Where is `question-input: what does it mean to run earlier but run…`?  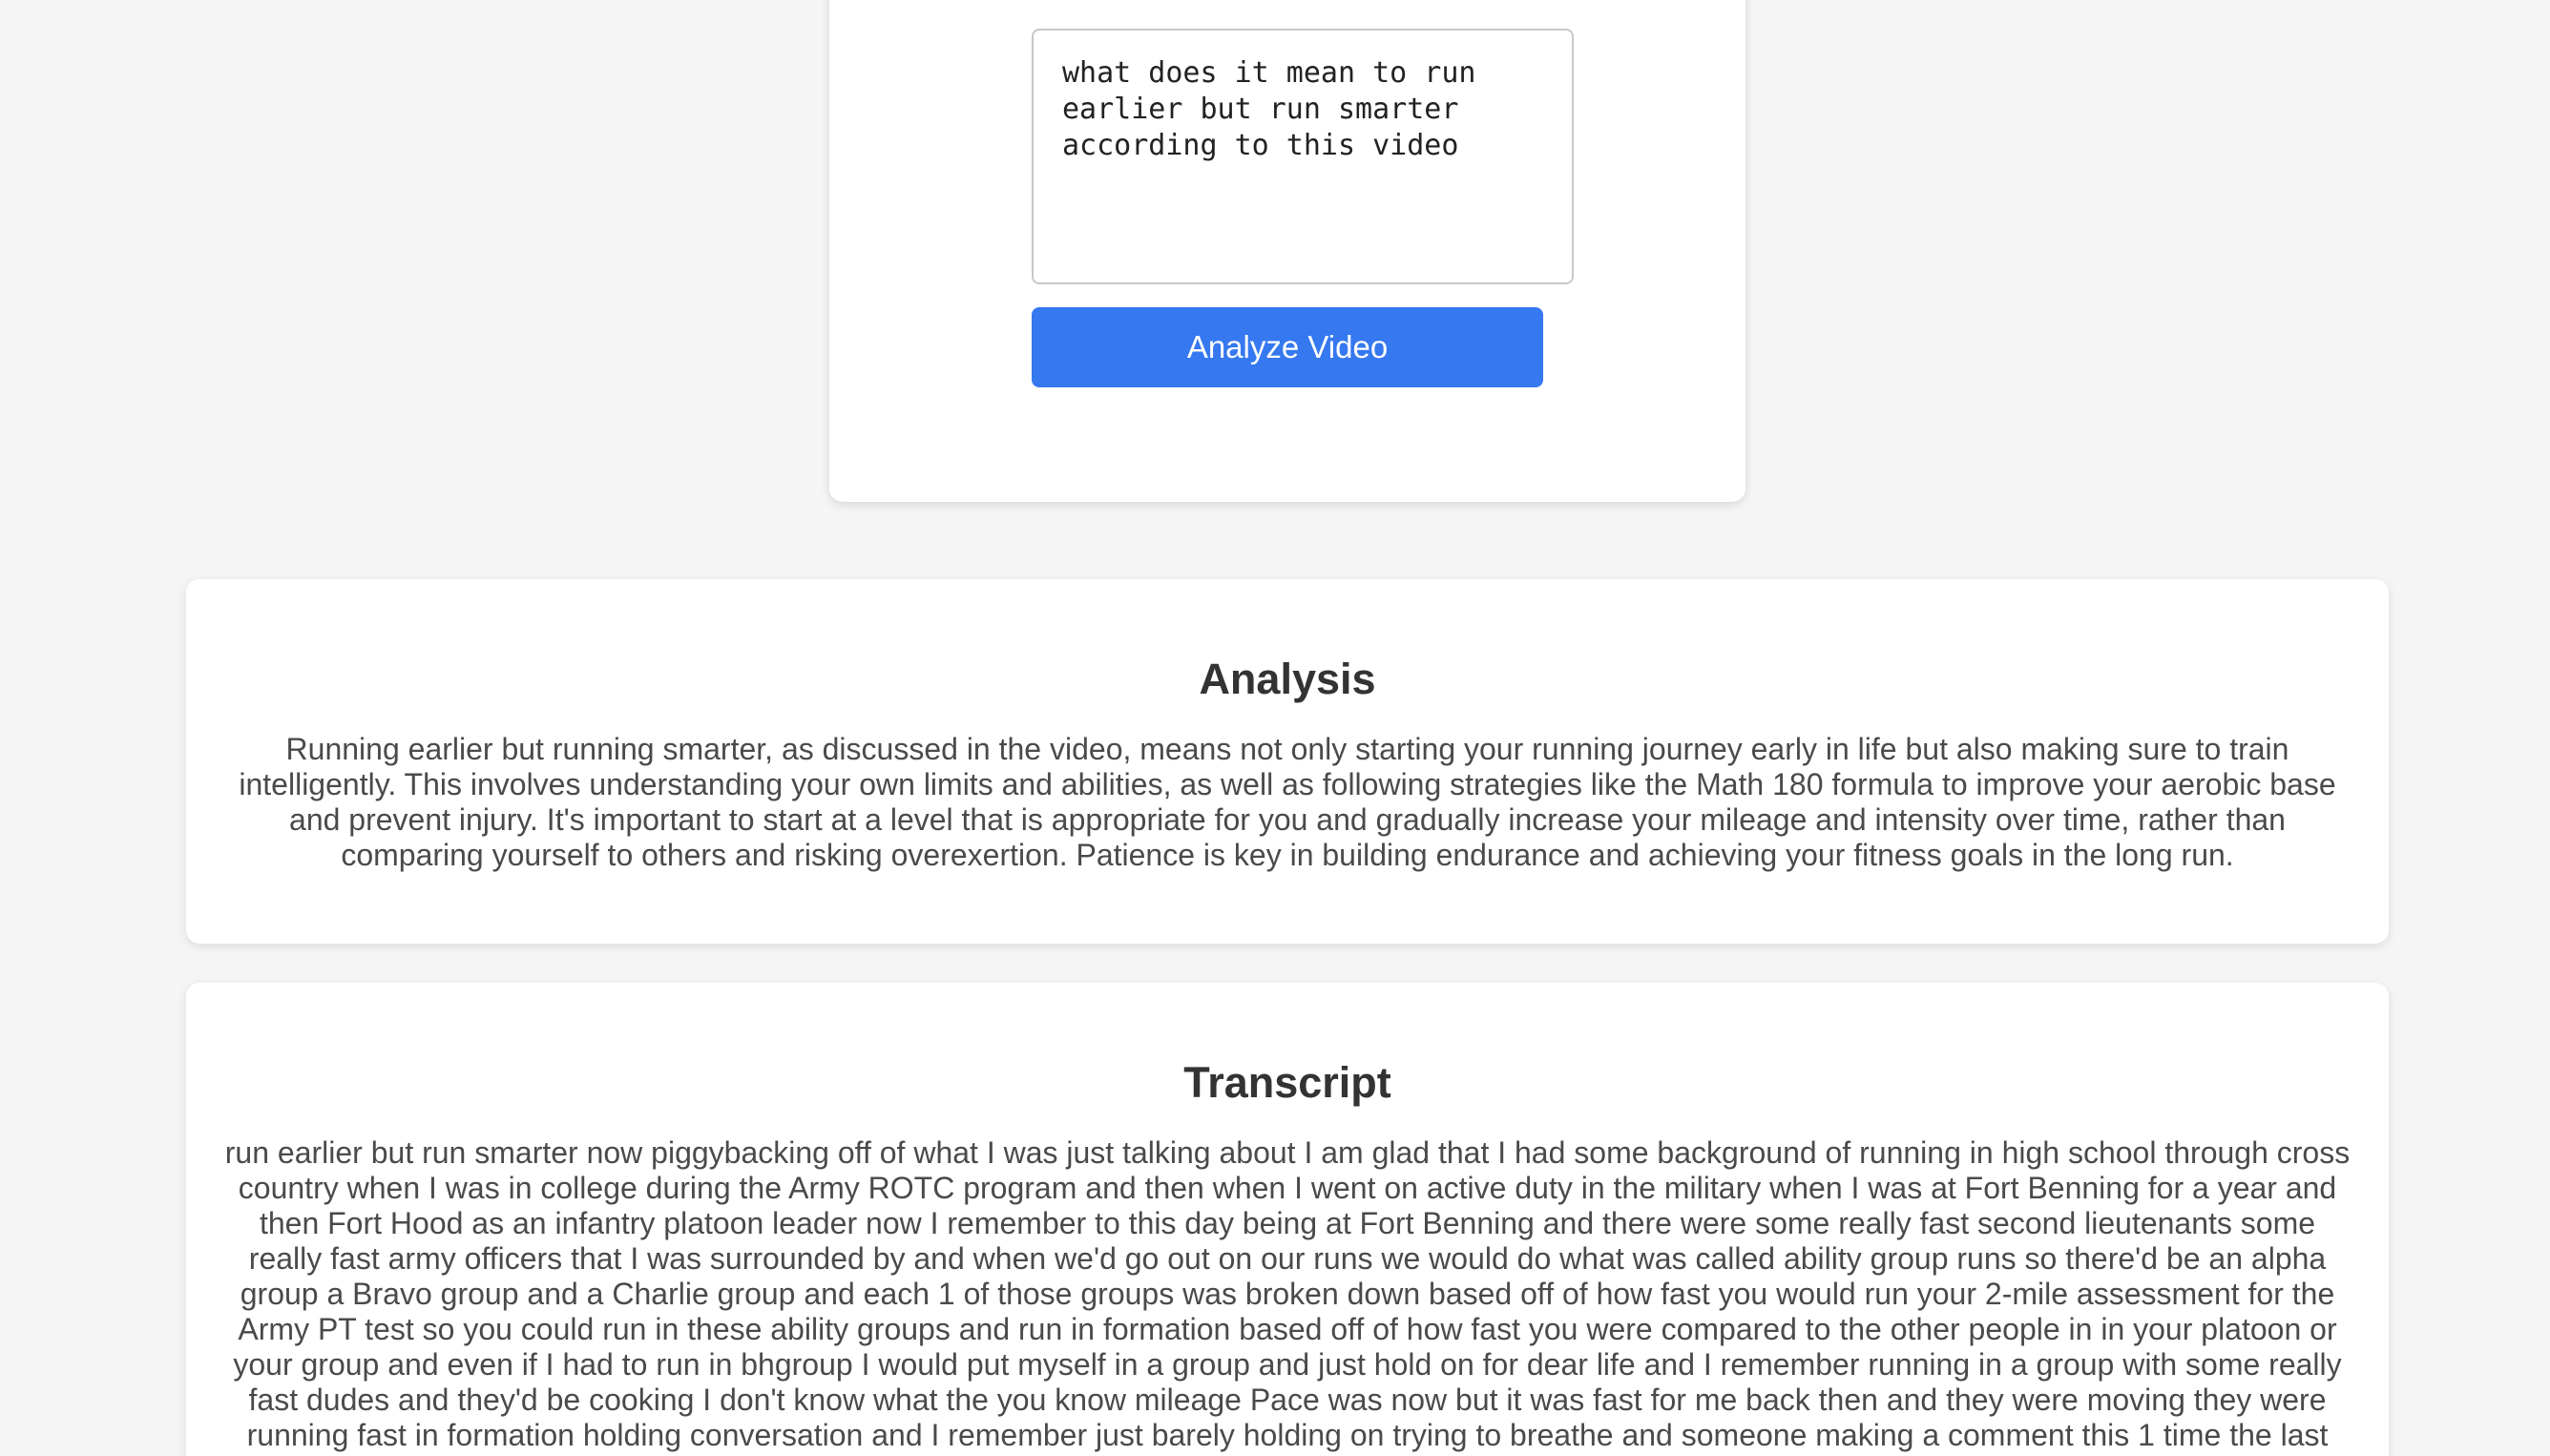 question-input: what does it mean to run earlier but run… is located at coordinates (1303, 157).